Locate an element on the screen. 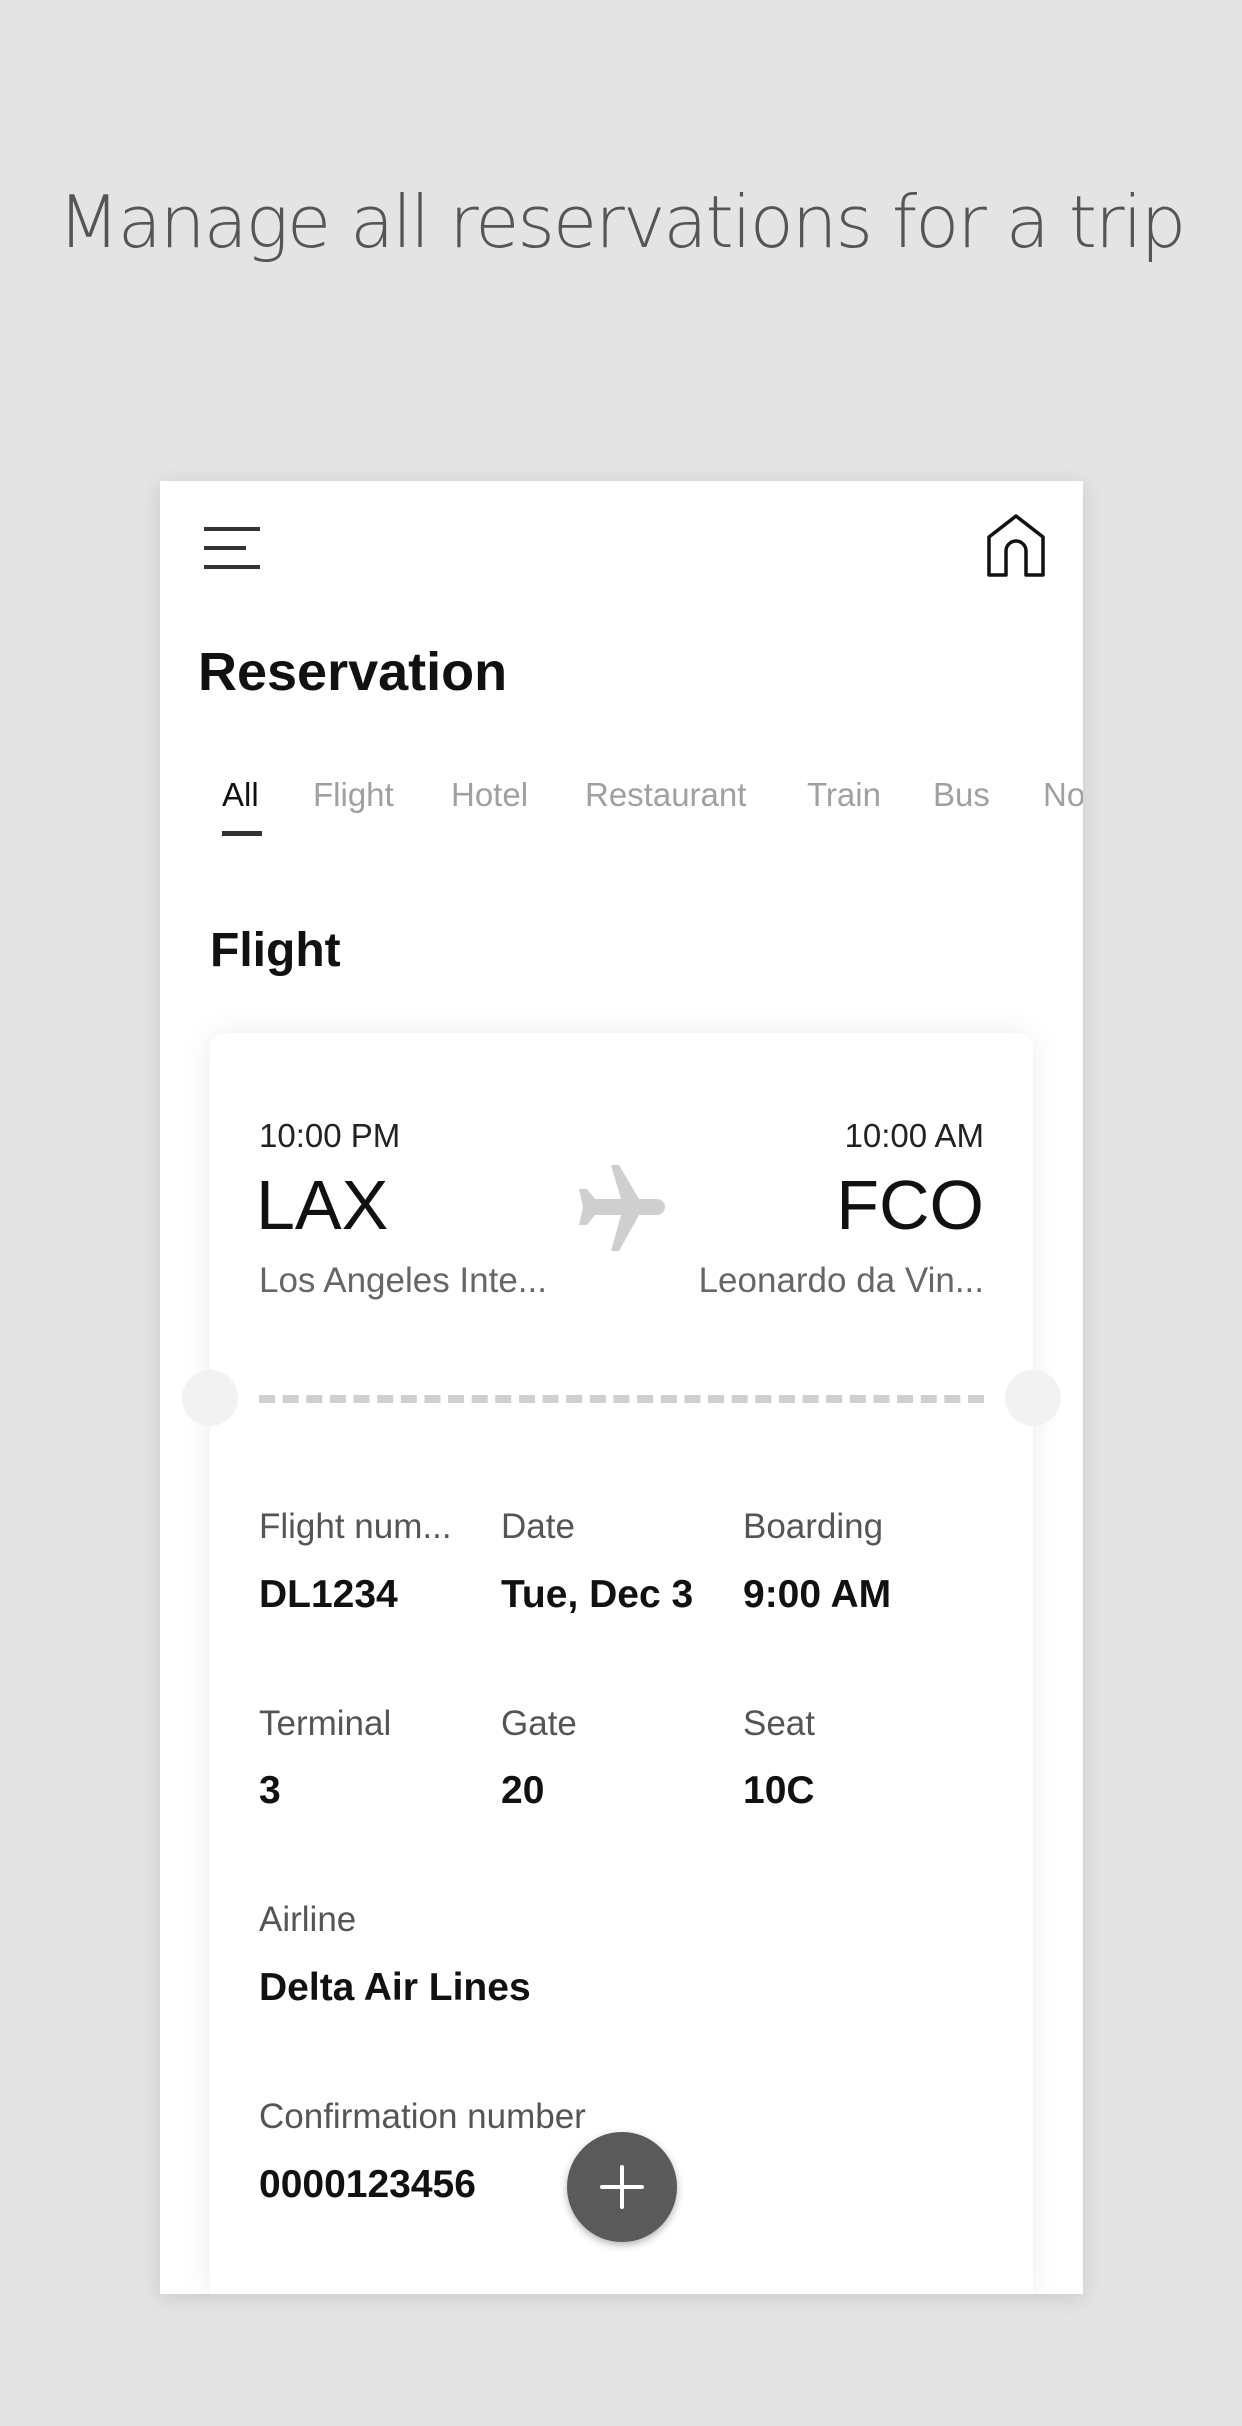 The height and width of the screenshot is (2426, 1242). arrive-time: 10:00 AM is located at coordinates (914, 1135).